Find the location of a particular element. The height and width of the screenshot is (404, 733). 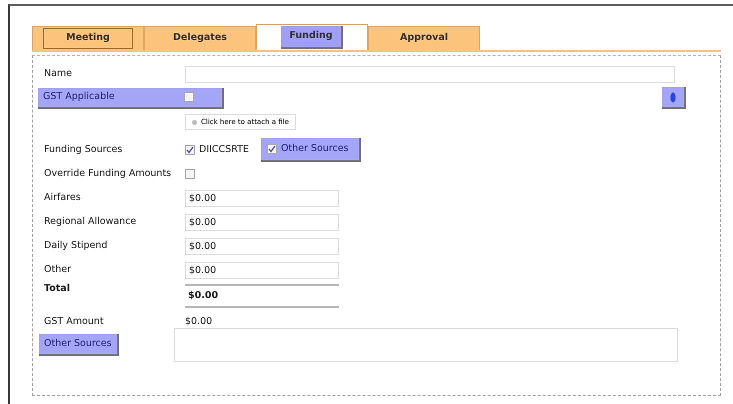

field-label: Regional Allowance is located at coordinates (90, 221).